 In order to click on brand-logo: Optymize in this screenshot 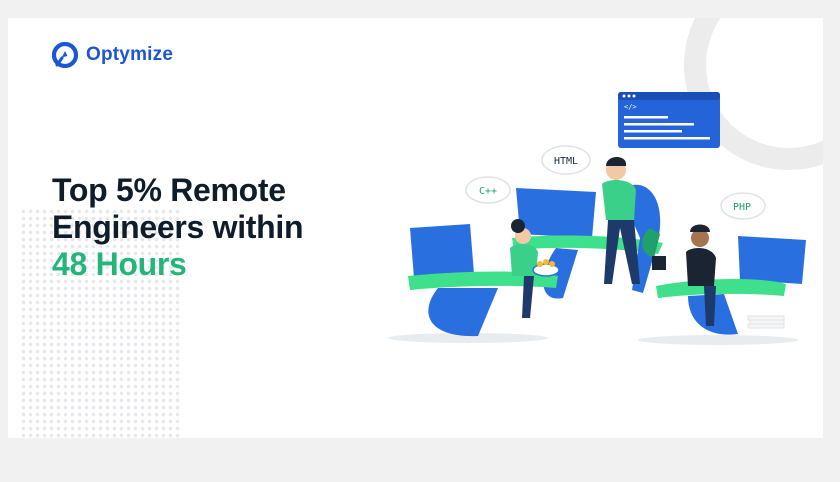, I will do `click(112, 55)`.